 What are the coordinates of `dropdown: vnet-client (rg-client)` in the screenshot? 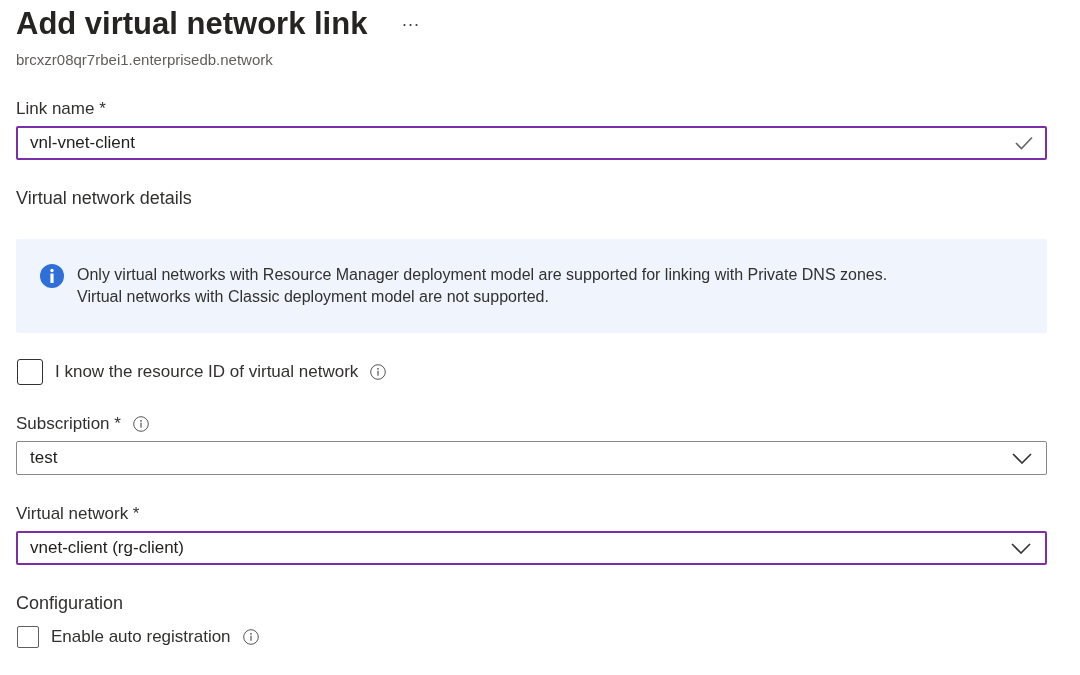 It's located at (531, 548).